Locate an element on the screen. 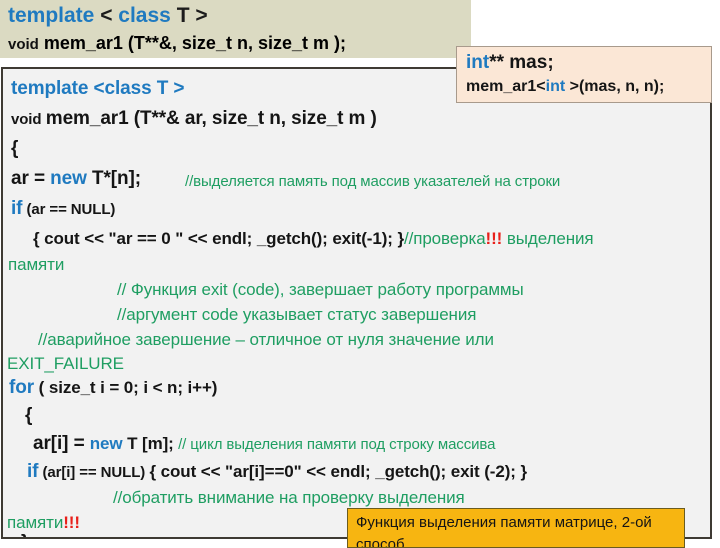  keyword-class: class is located at coordinates (144, 15).